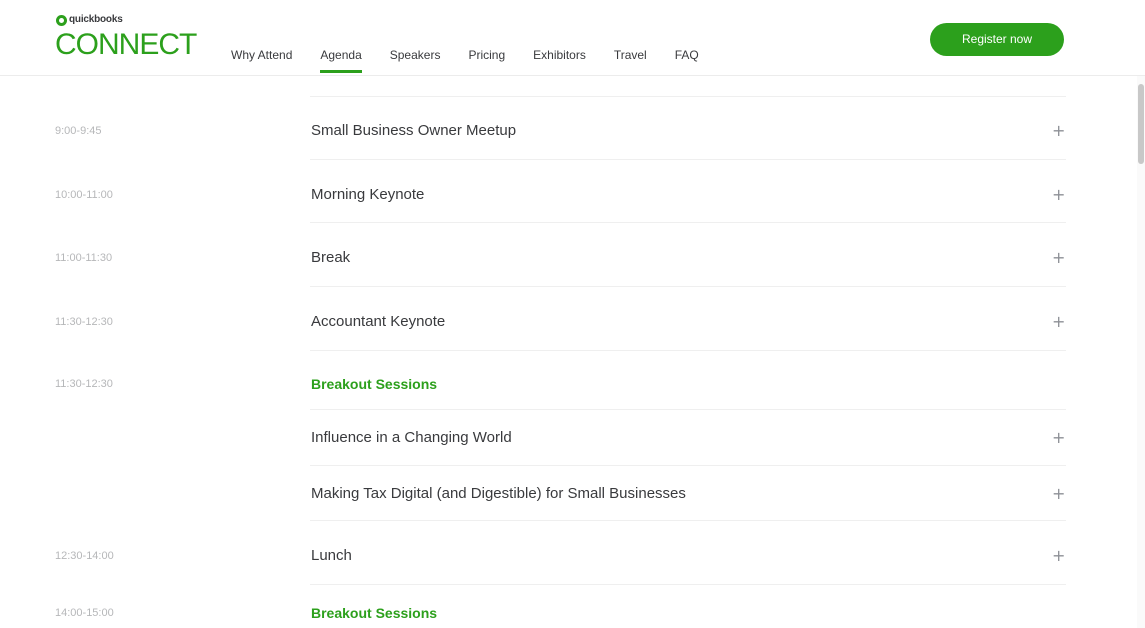 This screenshot has width=1145, height=628. I want to click on register-now-button: Register now, so click(997, 39).